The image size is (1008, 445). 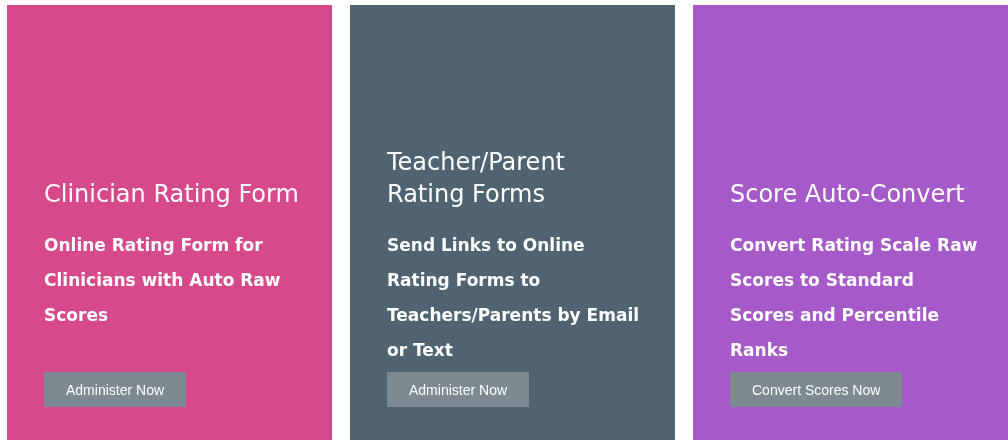 What do you see at coordinates (476, 178) in the screenshot?
I see `card-title: Teacher/Parent Rating Forms` at bounding box center [476, 178].